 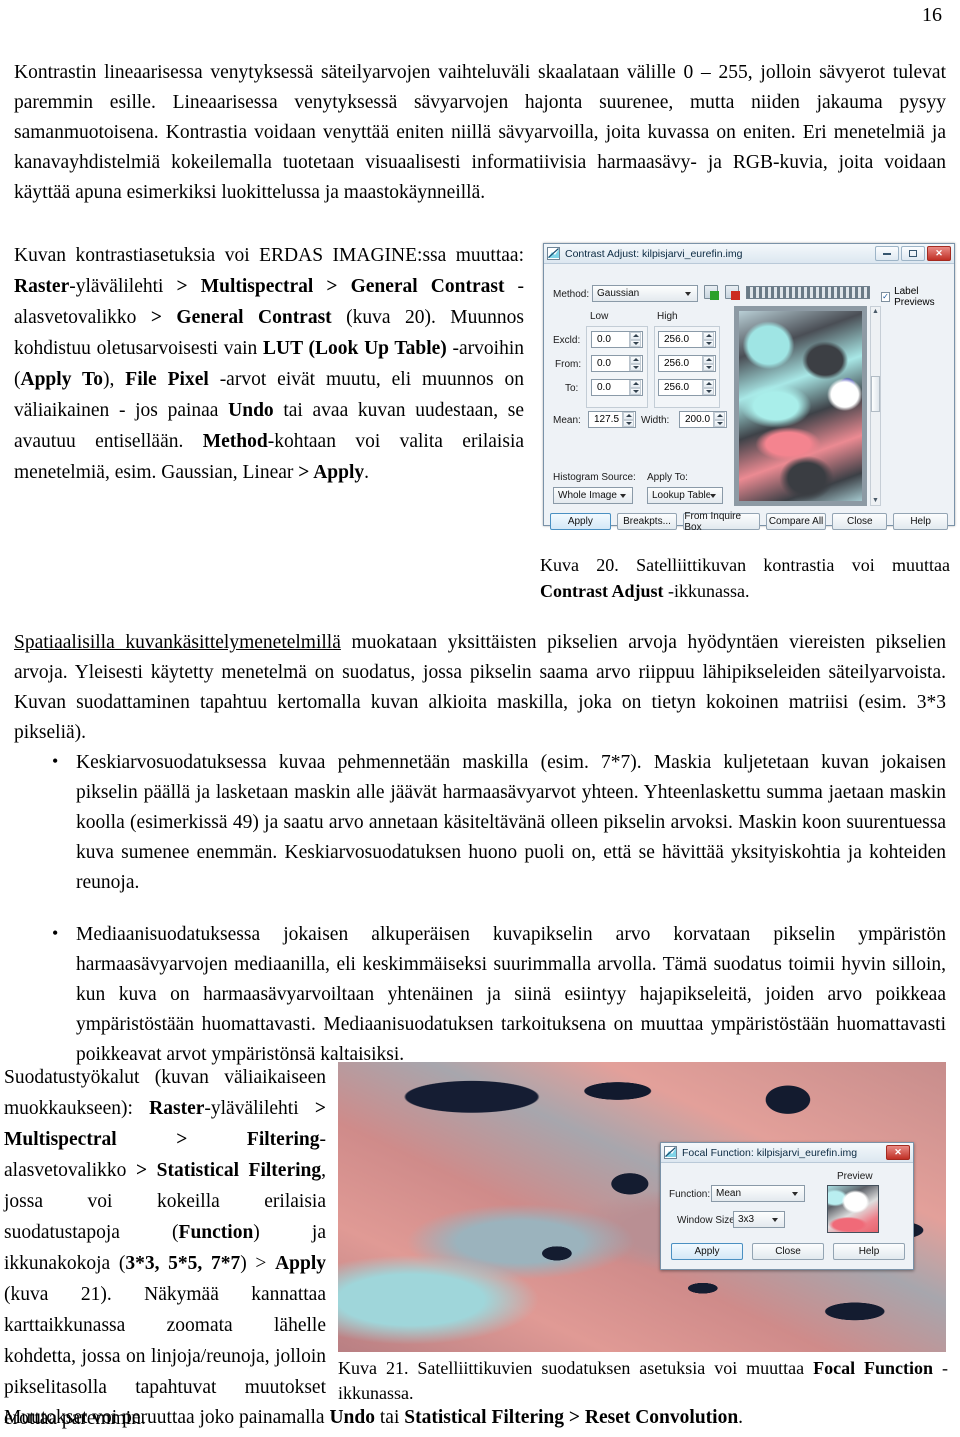 What do you see at coordinates (167, 1417) in the screenshot?
I see `text-run: Muutokset voi peruuttaa joko painamalla` at bounding box center [167, 1417].